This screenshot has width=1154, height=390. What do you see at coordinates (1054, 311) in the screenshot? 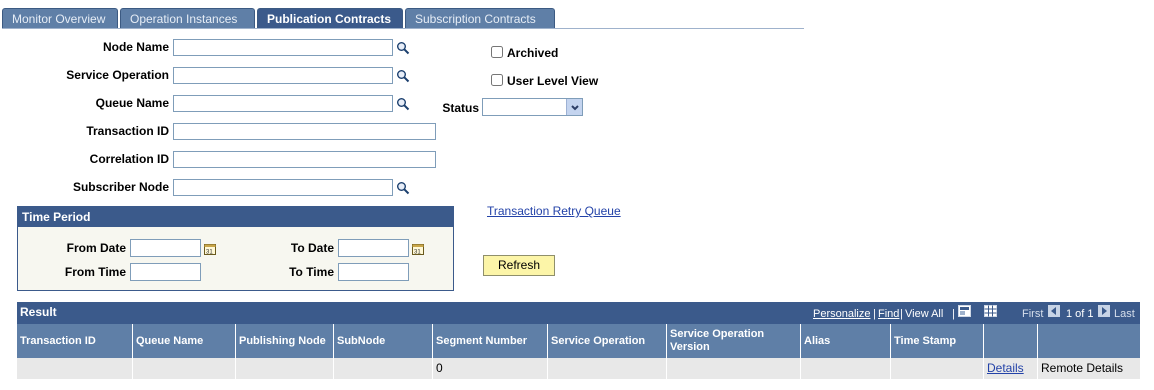
I see `previous-arrow-icon` at bounding box center [1054, 311].